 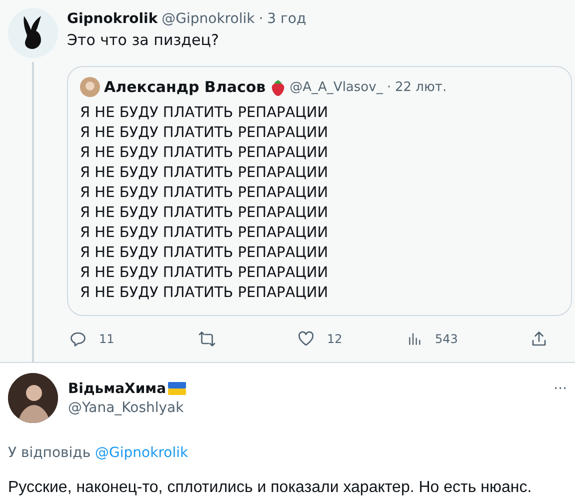 I want to click on reply-text: Русские, наконец-то, сплотились и показали характер. Но есть нюанс., so click(x=270, y=488).